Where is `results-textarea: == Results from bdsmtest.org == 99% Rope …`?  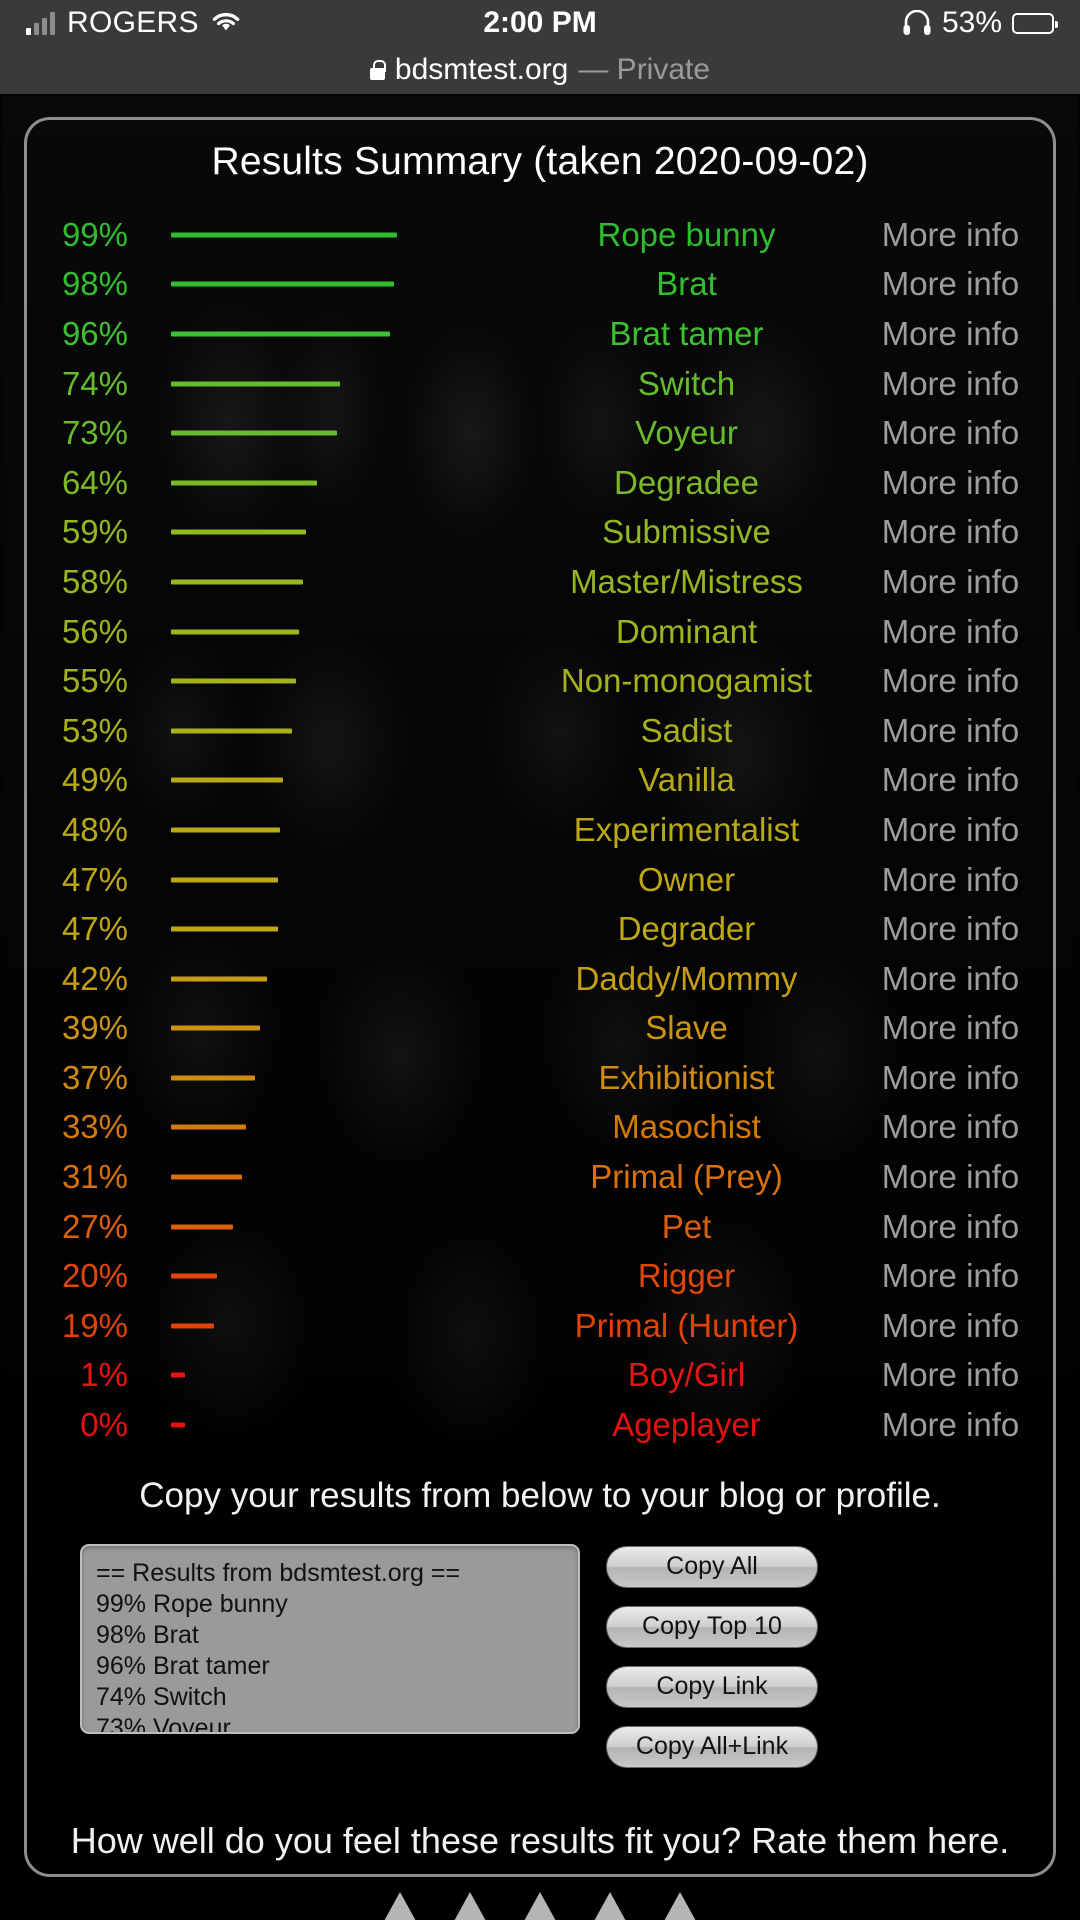
results-textarea: == Results from bdsmtest.org == 99% Rope … is located at coordinates (330, 1638).